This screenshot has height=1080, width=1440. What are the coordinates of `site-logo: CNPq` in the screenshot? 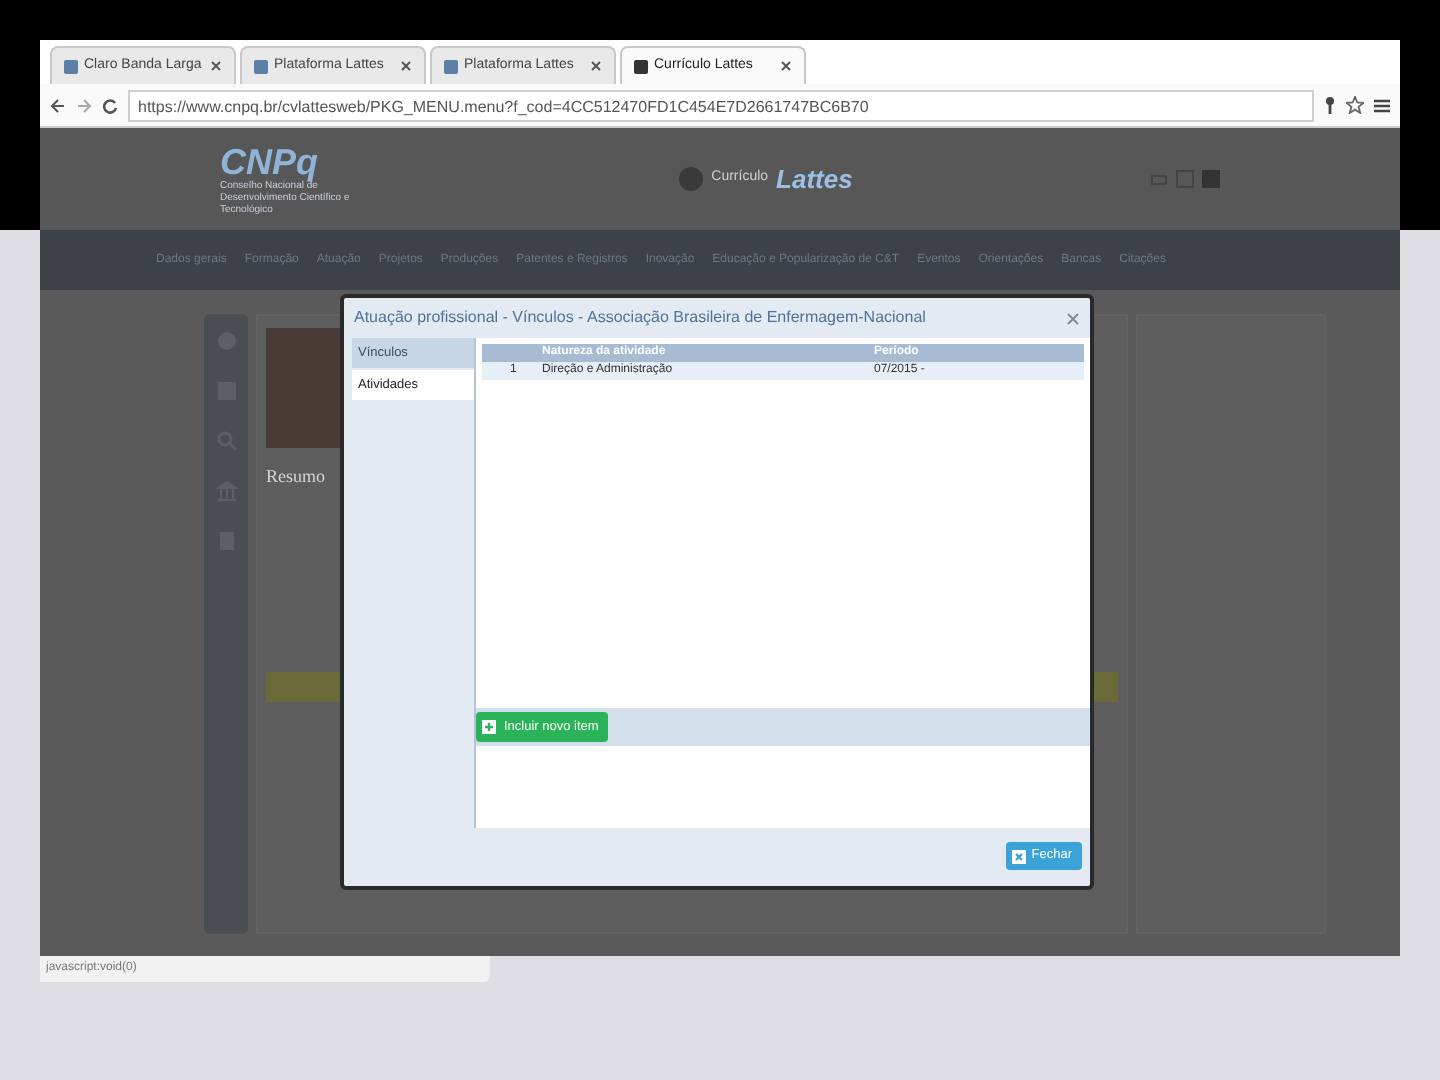 It's located at (270, 161).